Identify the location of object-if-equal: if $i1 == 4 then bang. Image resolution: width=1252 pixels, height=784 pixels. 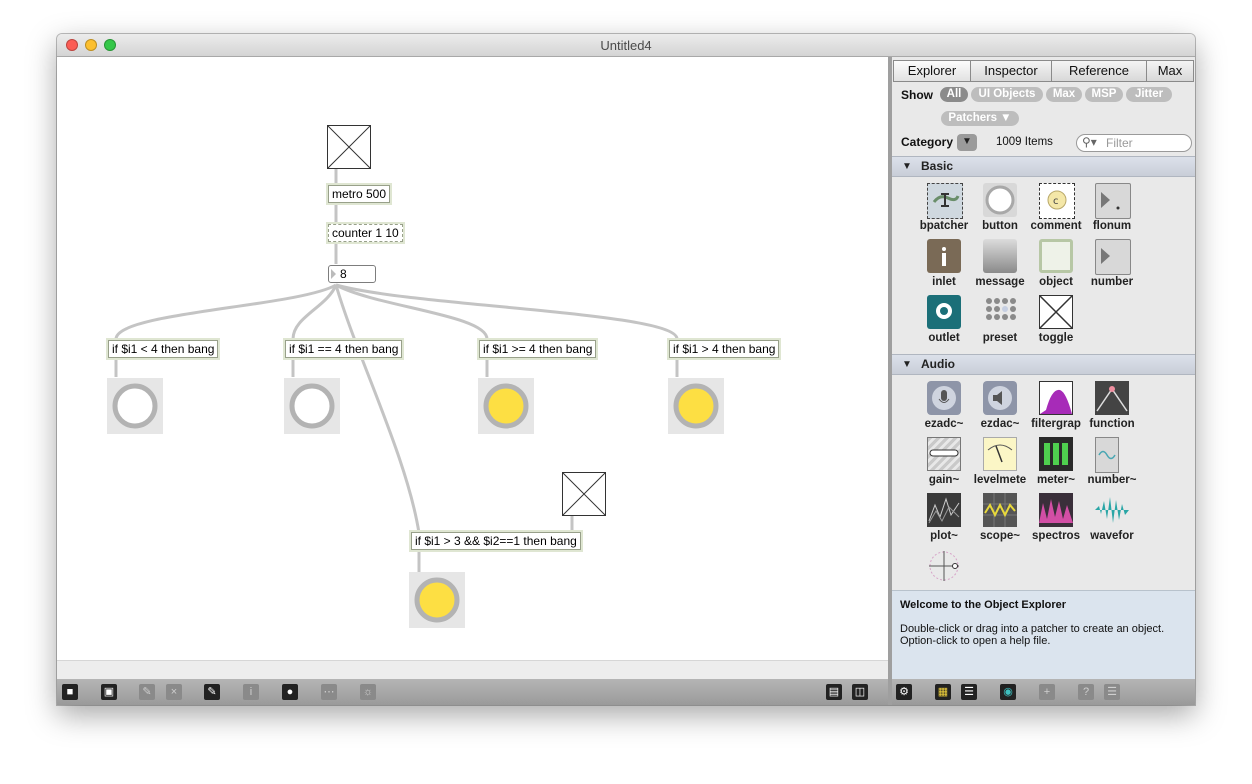
(344, 349).